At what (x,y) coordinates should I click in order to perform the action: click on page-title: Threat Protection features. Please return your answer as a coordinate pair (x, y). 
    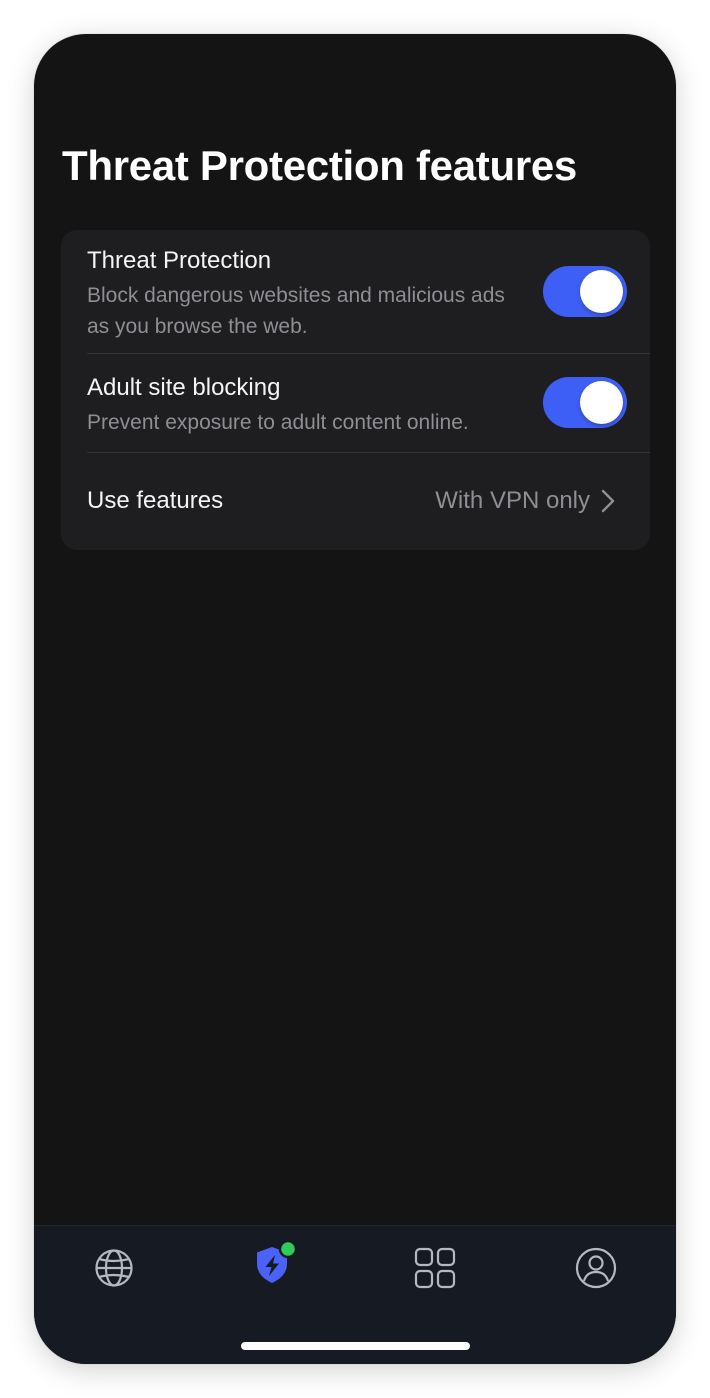
    Looking at the image, I should click on (319, 165).